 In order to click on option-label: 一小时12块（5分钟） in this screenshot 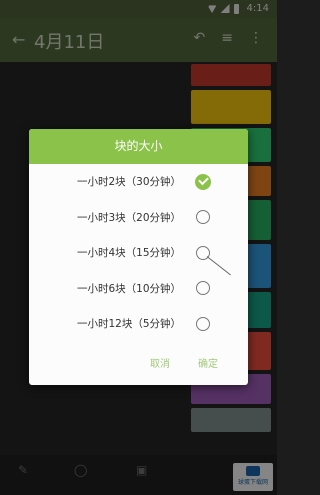, I will do `click(129, 324)`.